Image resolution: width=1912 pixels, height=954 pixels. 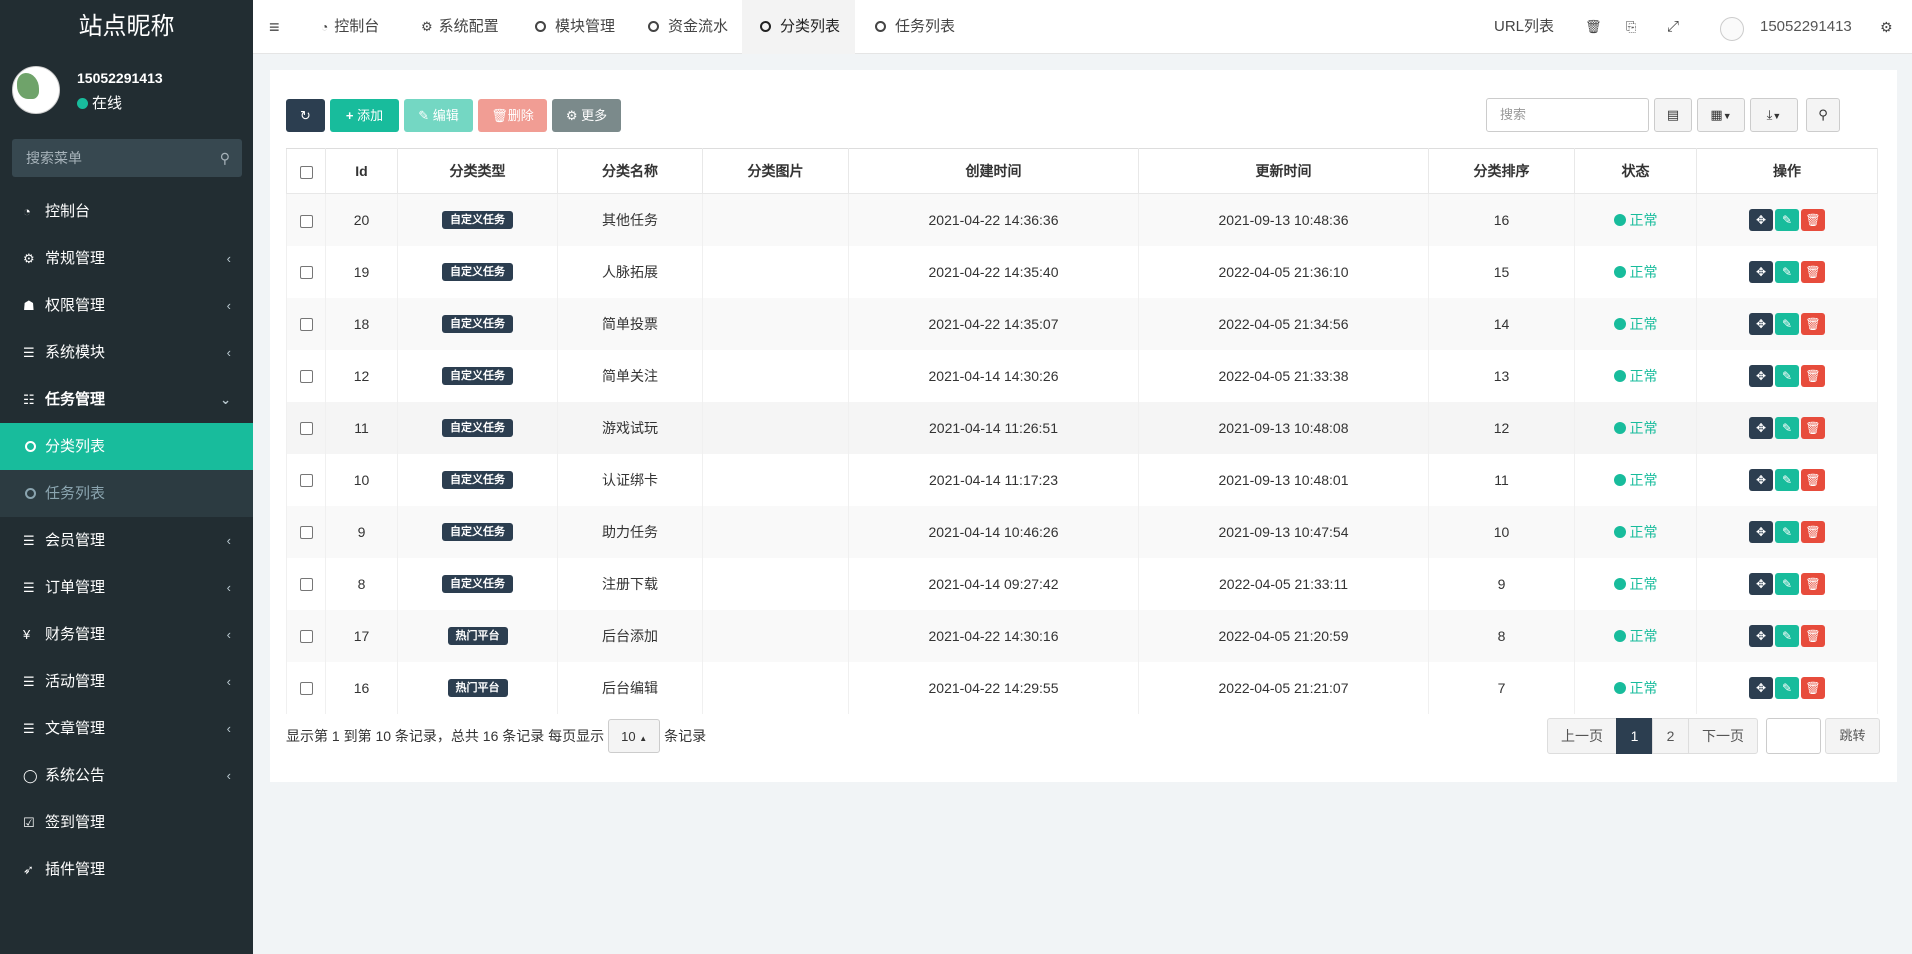 What do you see at coordinates (1631, 27) in the screenshot?
I see `language-icon: ⎘` at bounding box center [1631, 27].